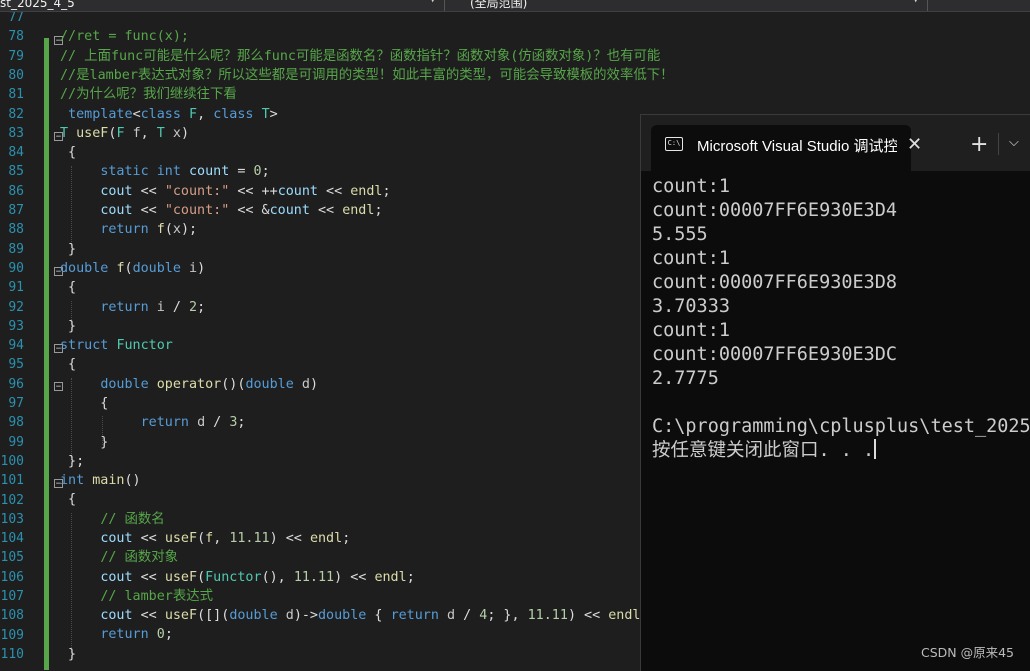 The height and width of the screenshot is (671, 1030). Describe the element at coordinates (16, 346) in the screenshot. I see `line-number: 94` at that location.